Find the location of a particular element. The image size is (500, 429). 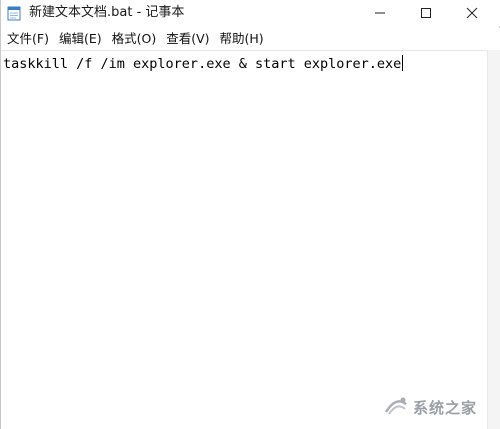

menu-edit: 编辑(E) is located at coordinates (80, 39).